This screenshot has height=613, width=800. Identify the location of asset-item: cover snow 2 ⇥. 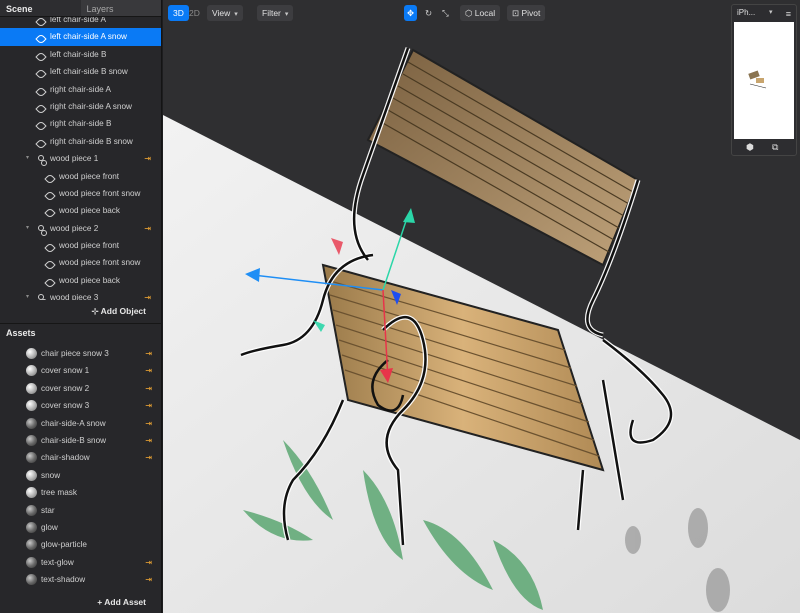
(81, 388).